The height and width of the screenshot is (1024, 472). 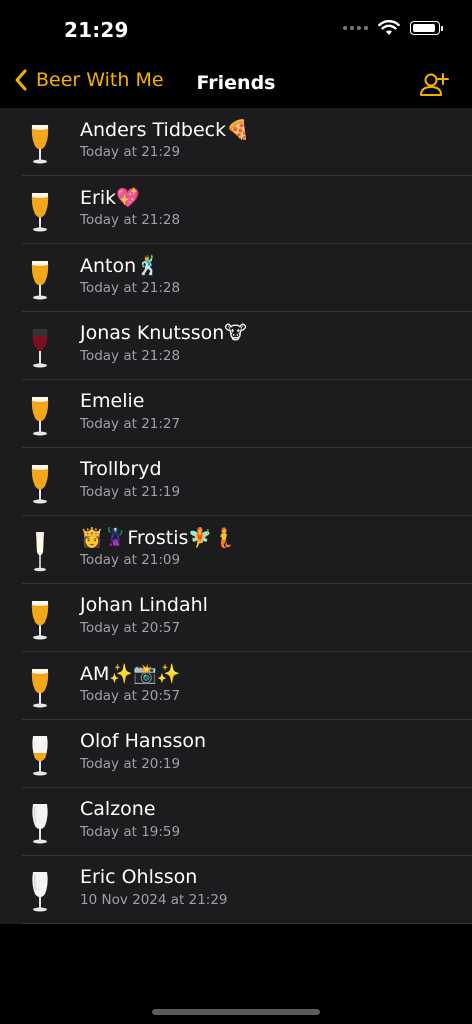 What do you see at coordinates (130, 764) in the screenshot?
I see `friend-last-checkin: Today at 20:19` at bounding box center [130, 764].